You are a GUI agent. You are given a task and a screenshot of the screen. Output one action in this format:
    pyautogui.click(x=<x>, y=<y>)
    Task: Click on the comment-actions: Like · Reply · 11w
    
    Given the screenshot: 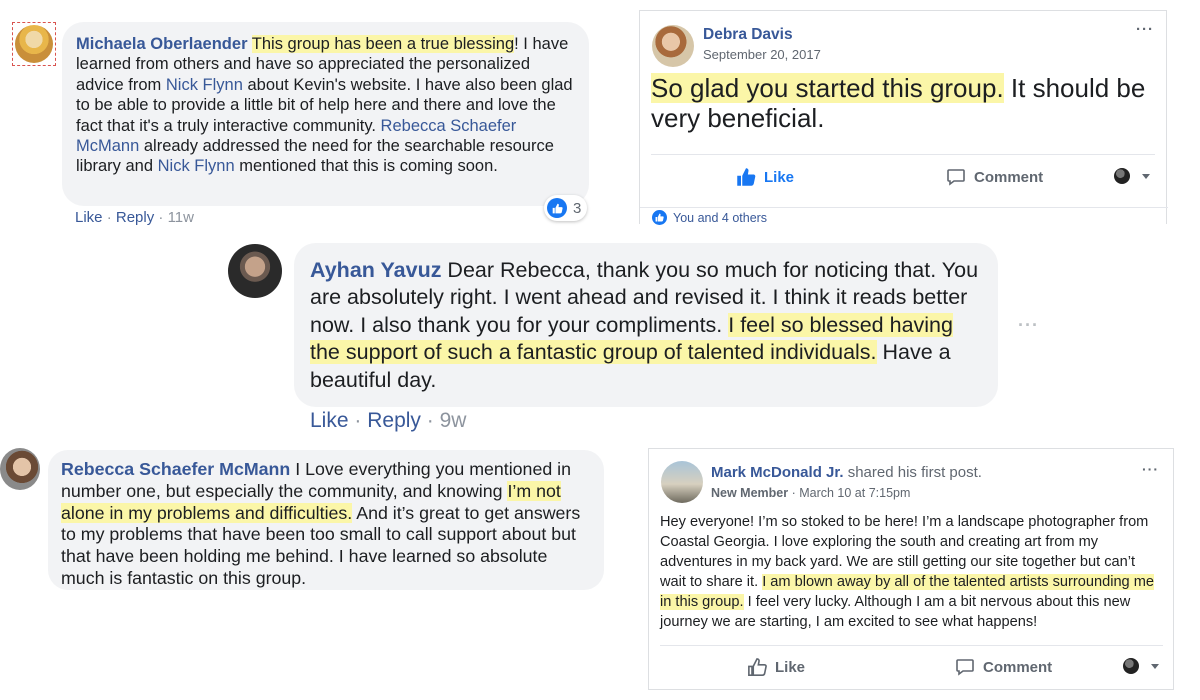 What is the action you would take?
    pyautogui.click(x=134, y=217)
    